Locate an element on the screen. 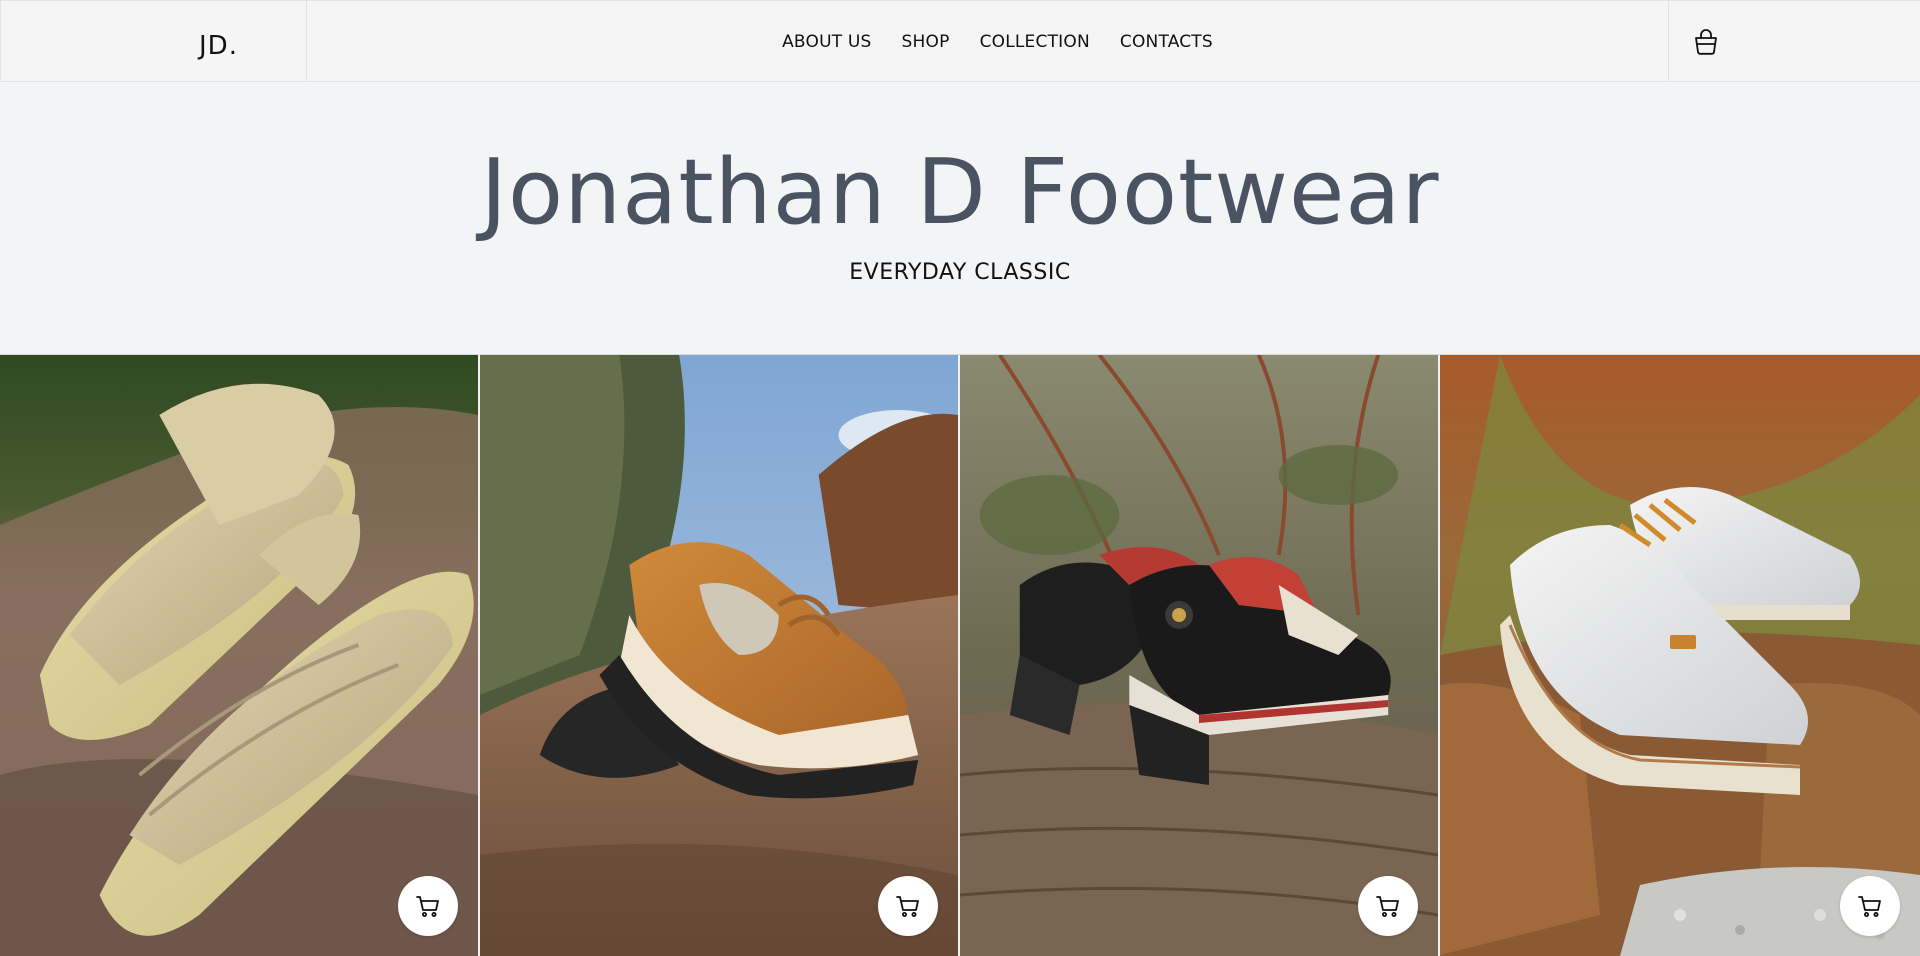 The height and width of the screenshot is (956, 1920). nav-item-collection: COLLECTION is located at coordinates (1035, 42).